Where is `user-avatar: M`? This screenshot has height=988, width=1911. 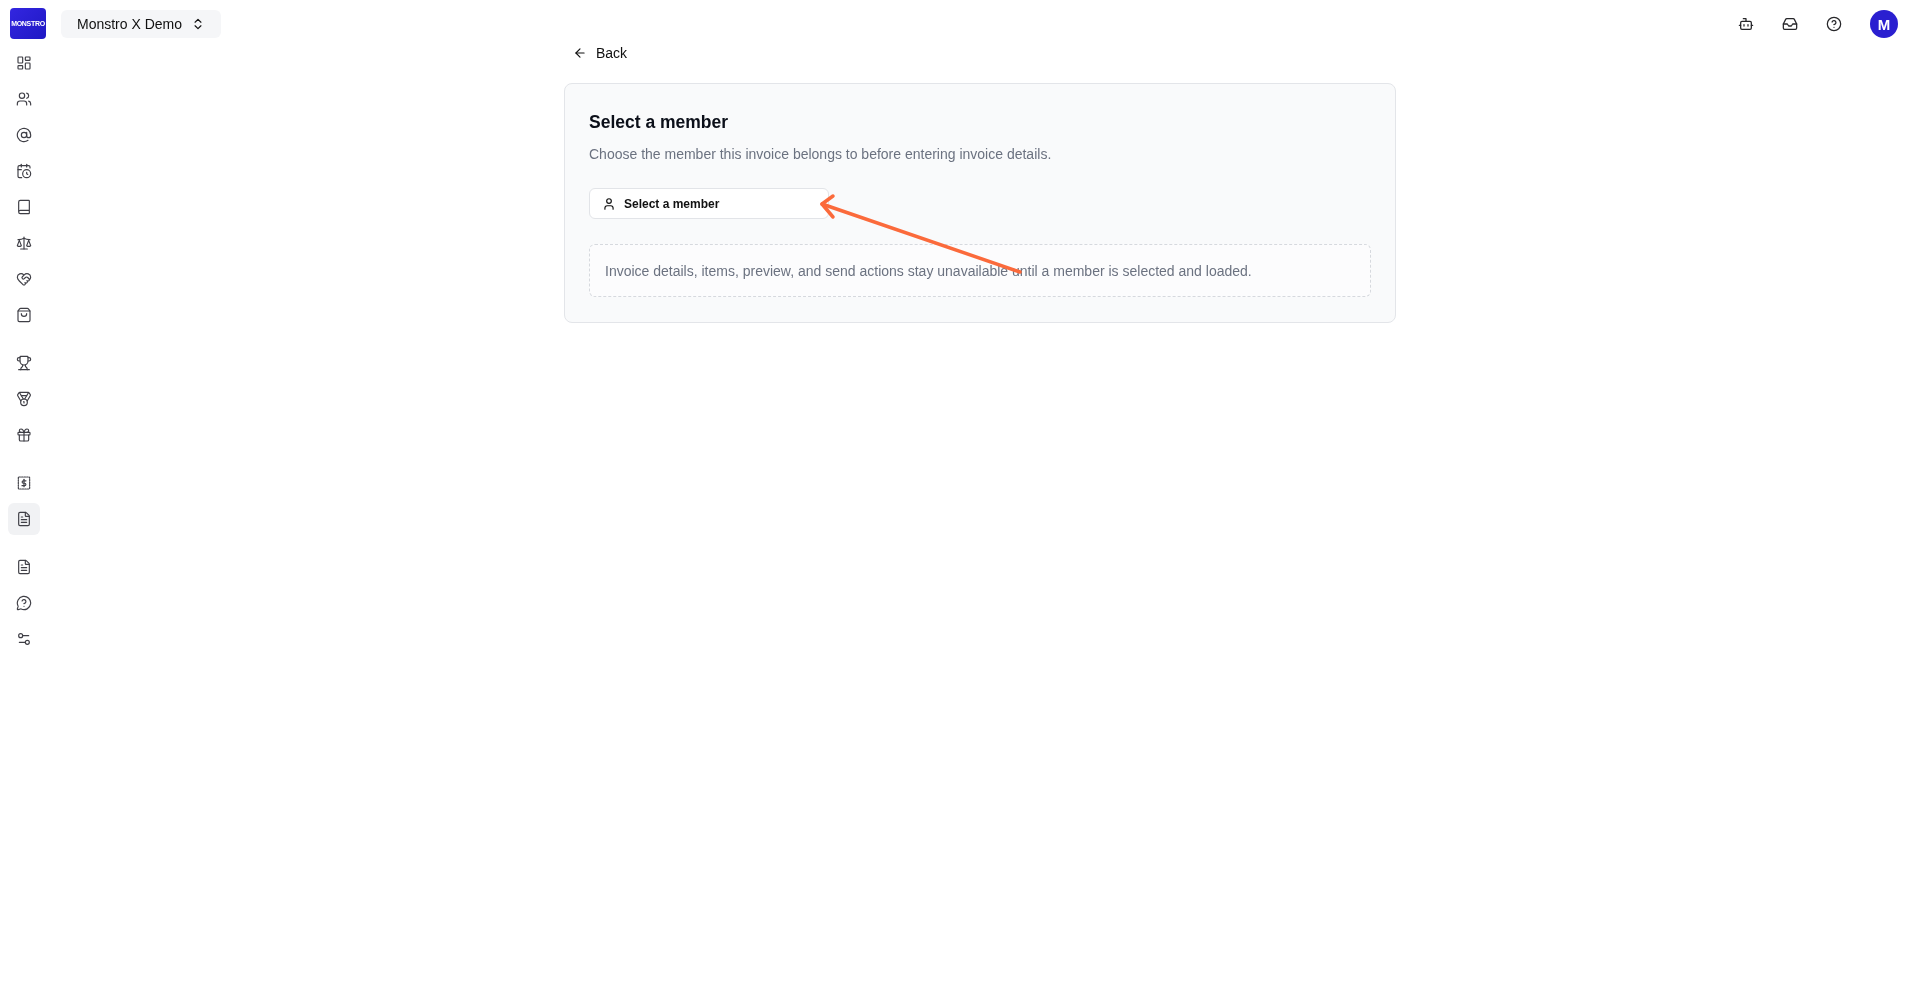
user-avatar: M is located at coordinates (1884, 24).